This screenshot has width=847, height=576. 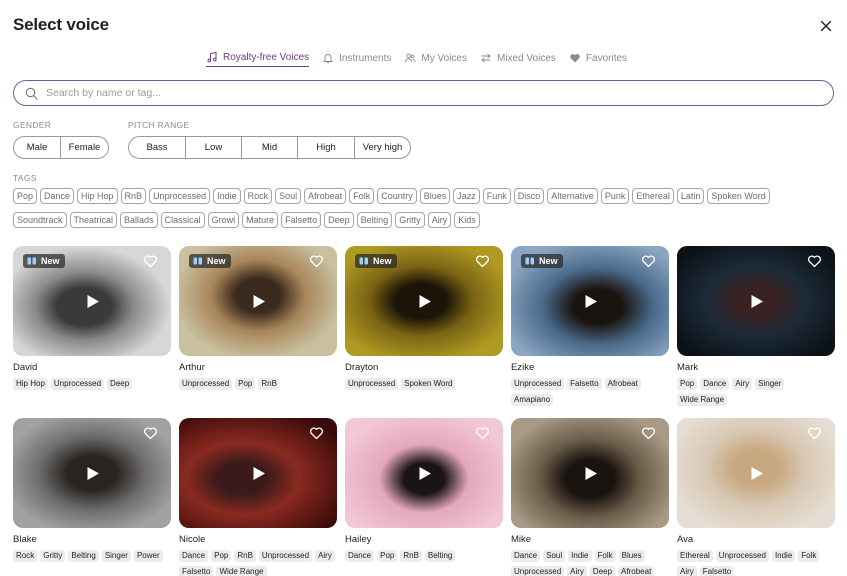 What do you see at coordinates (486, 58) in the screenshot?
I see `swap-arrows-icon` at bounding box center [486, 58].